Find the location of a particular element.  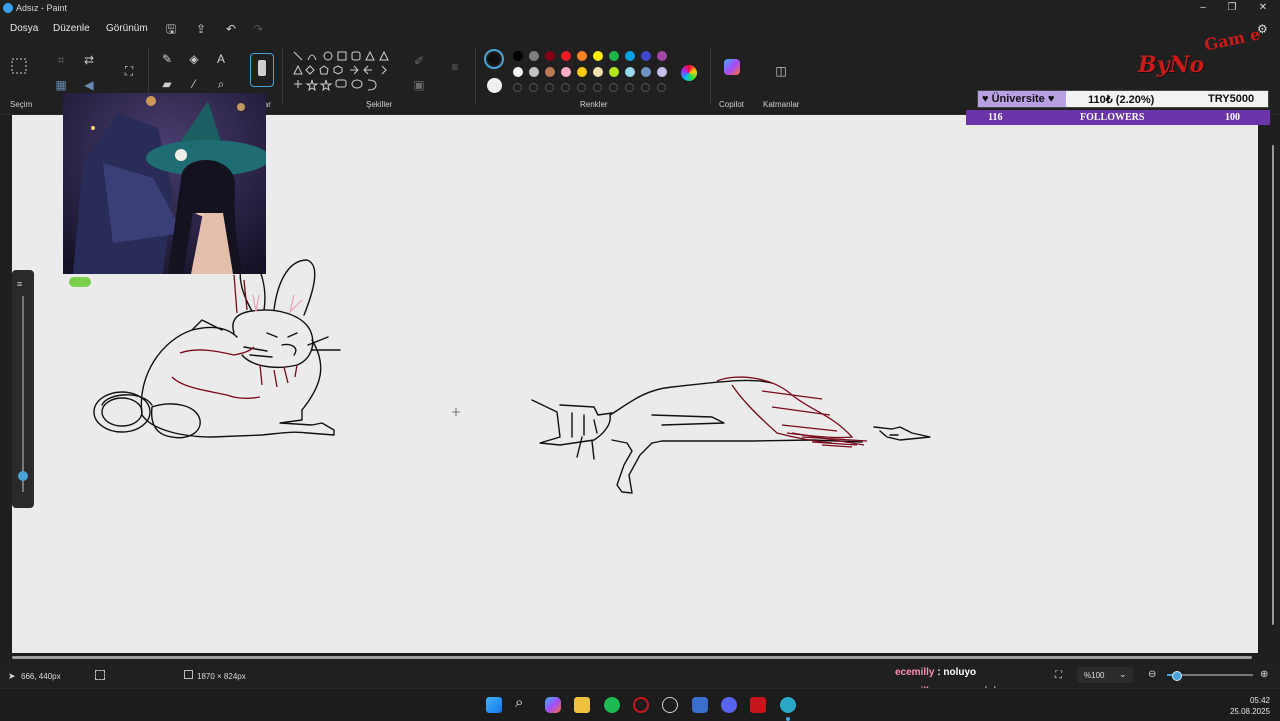

zoom-in-icon: ⊕ is located at coordinates (1264, 674).